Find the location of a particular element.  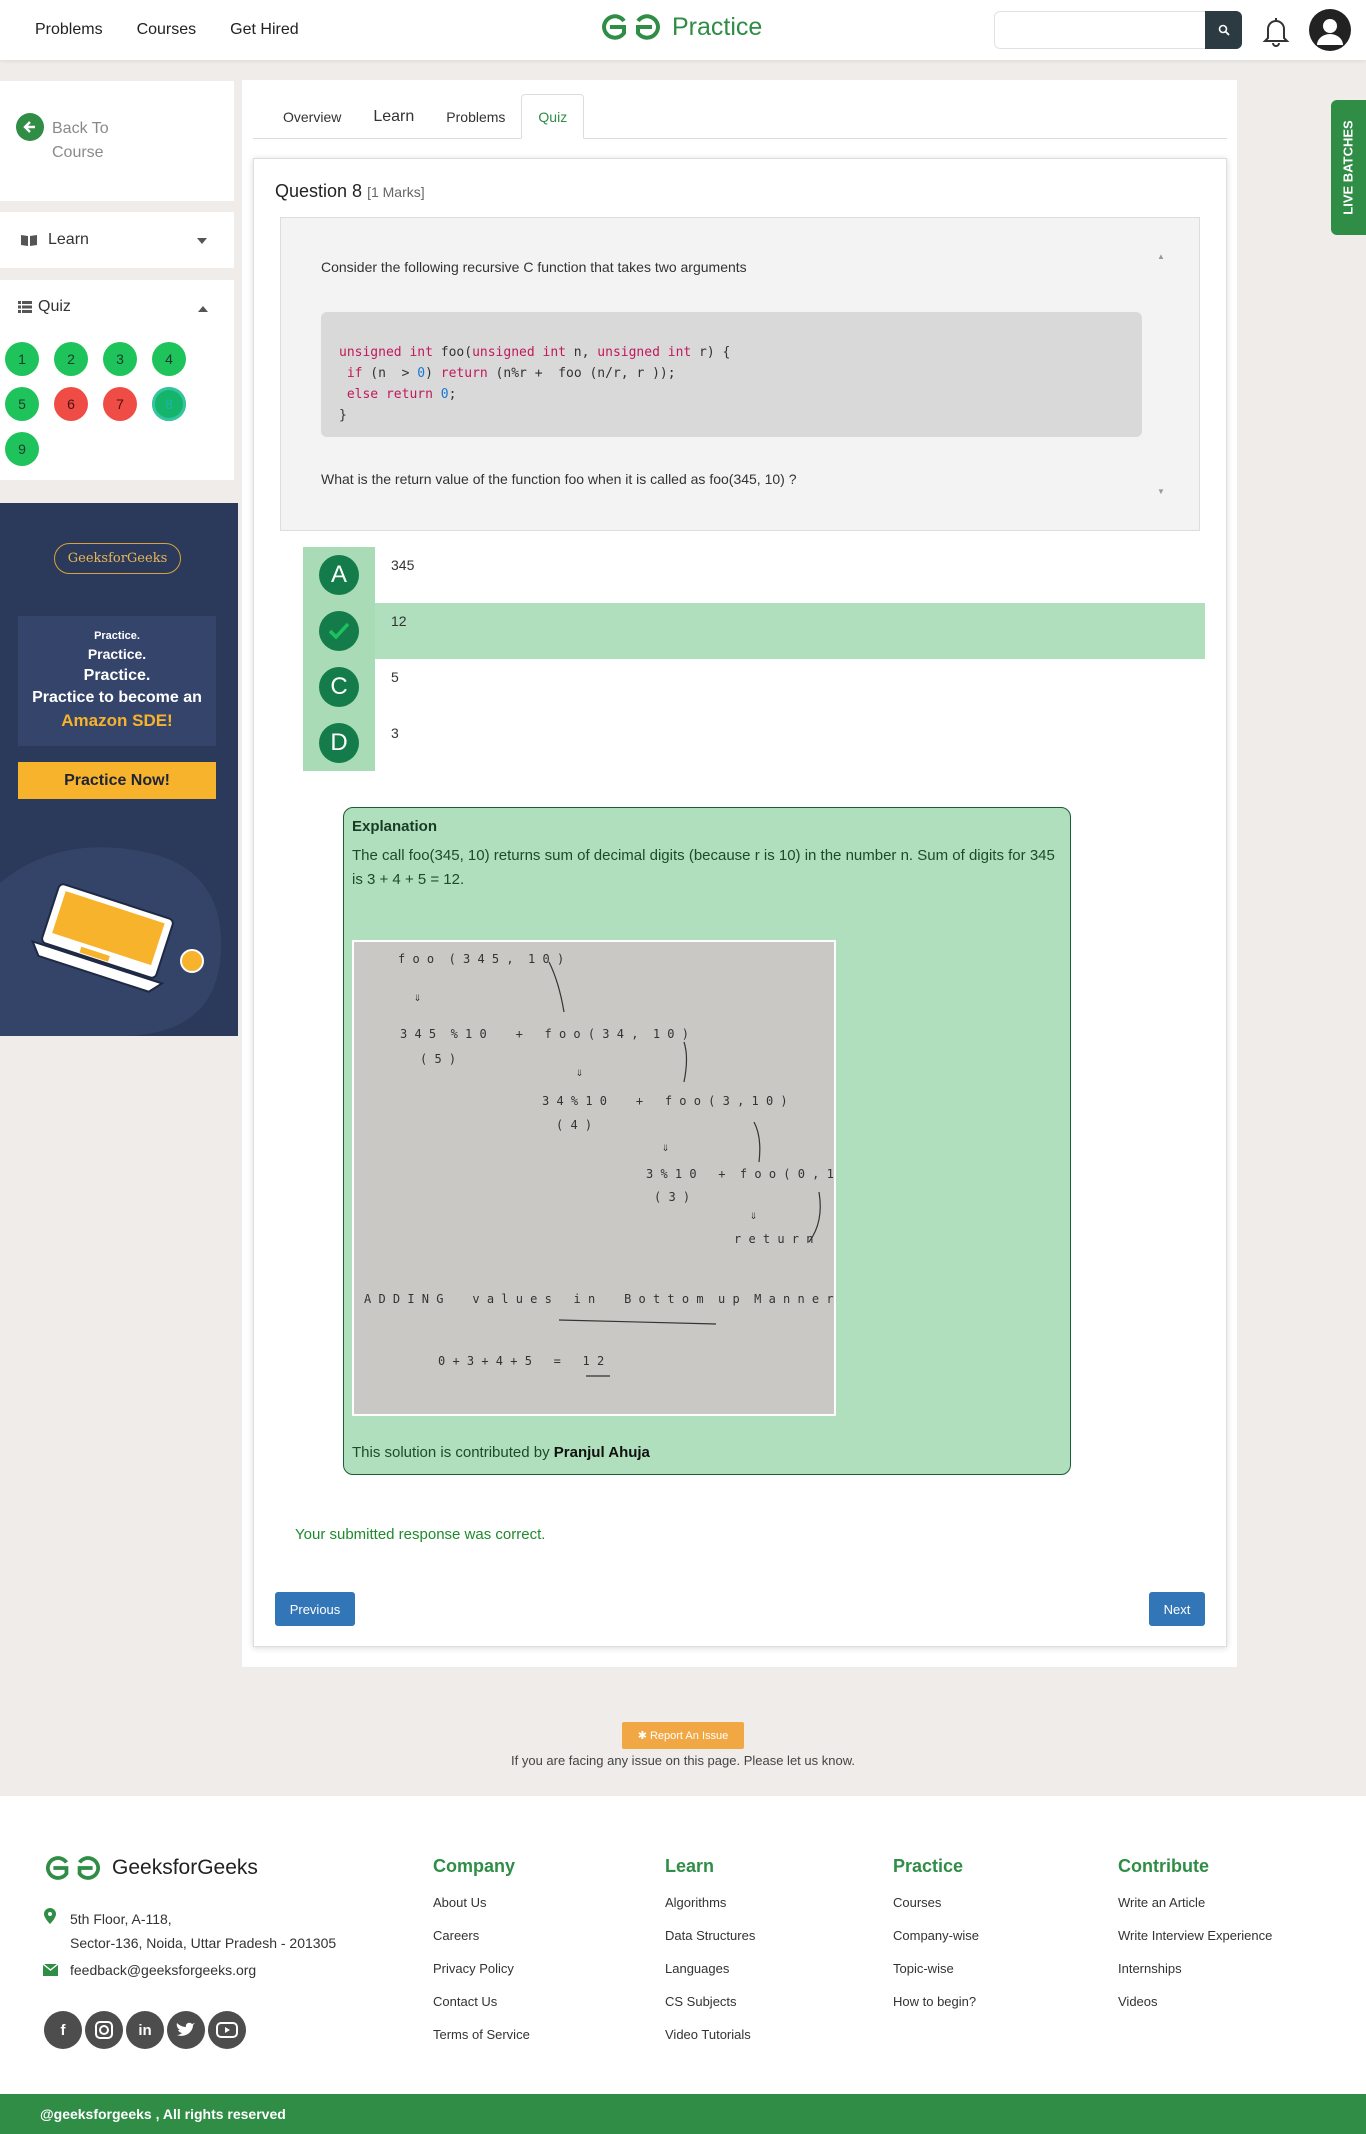

report-issue-label: Report An Issue is located at coordinates (689, 1735).